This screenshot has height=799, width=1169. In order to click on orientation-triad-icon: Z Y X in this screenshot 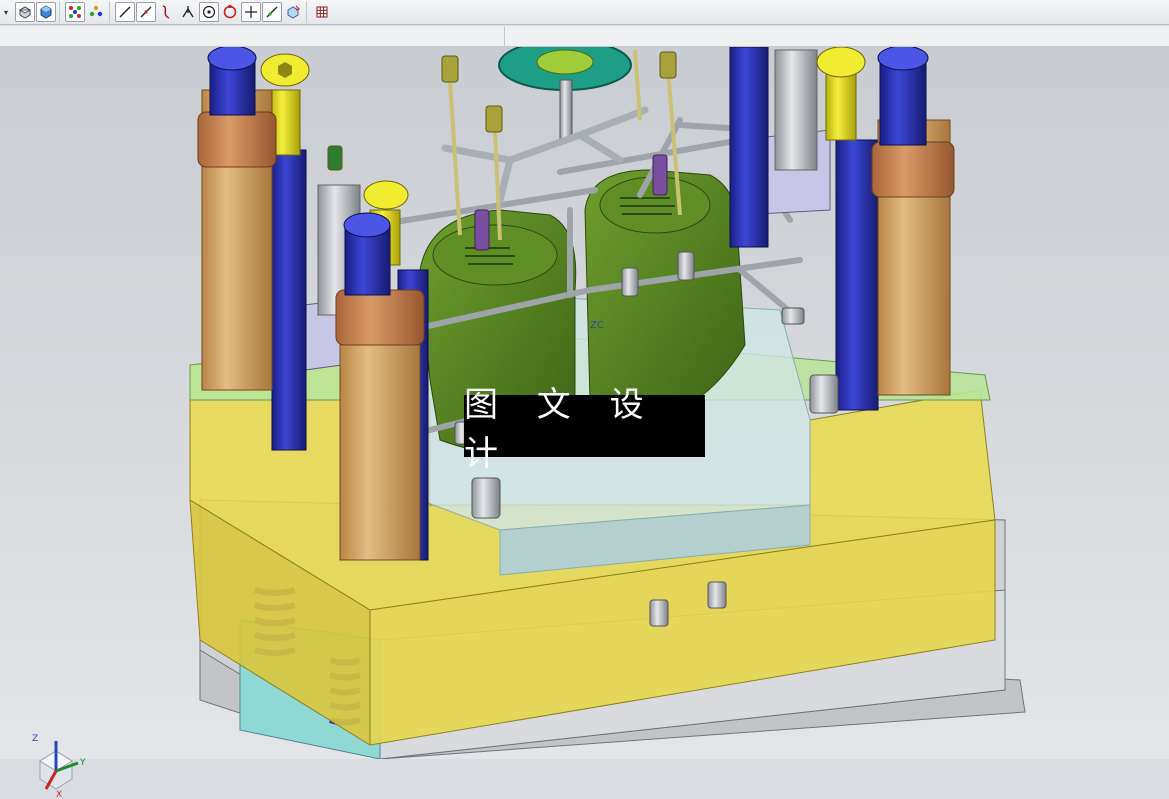, I will do `click(59, 766)`.